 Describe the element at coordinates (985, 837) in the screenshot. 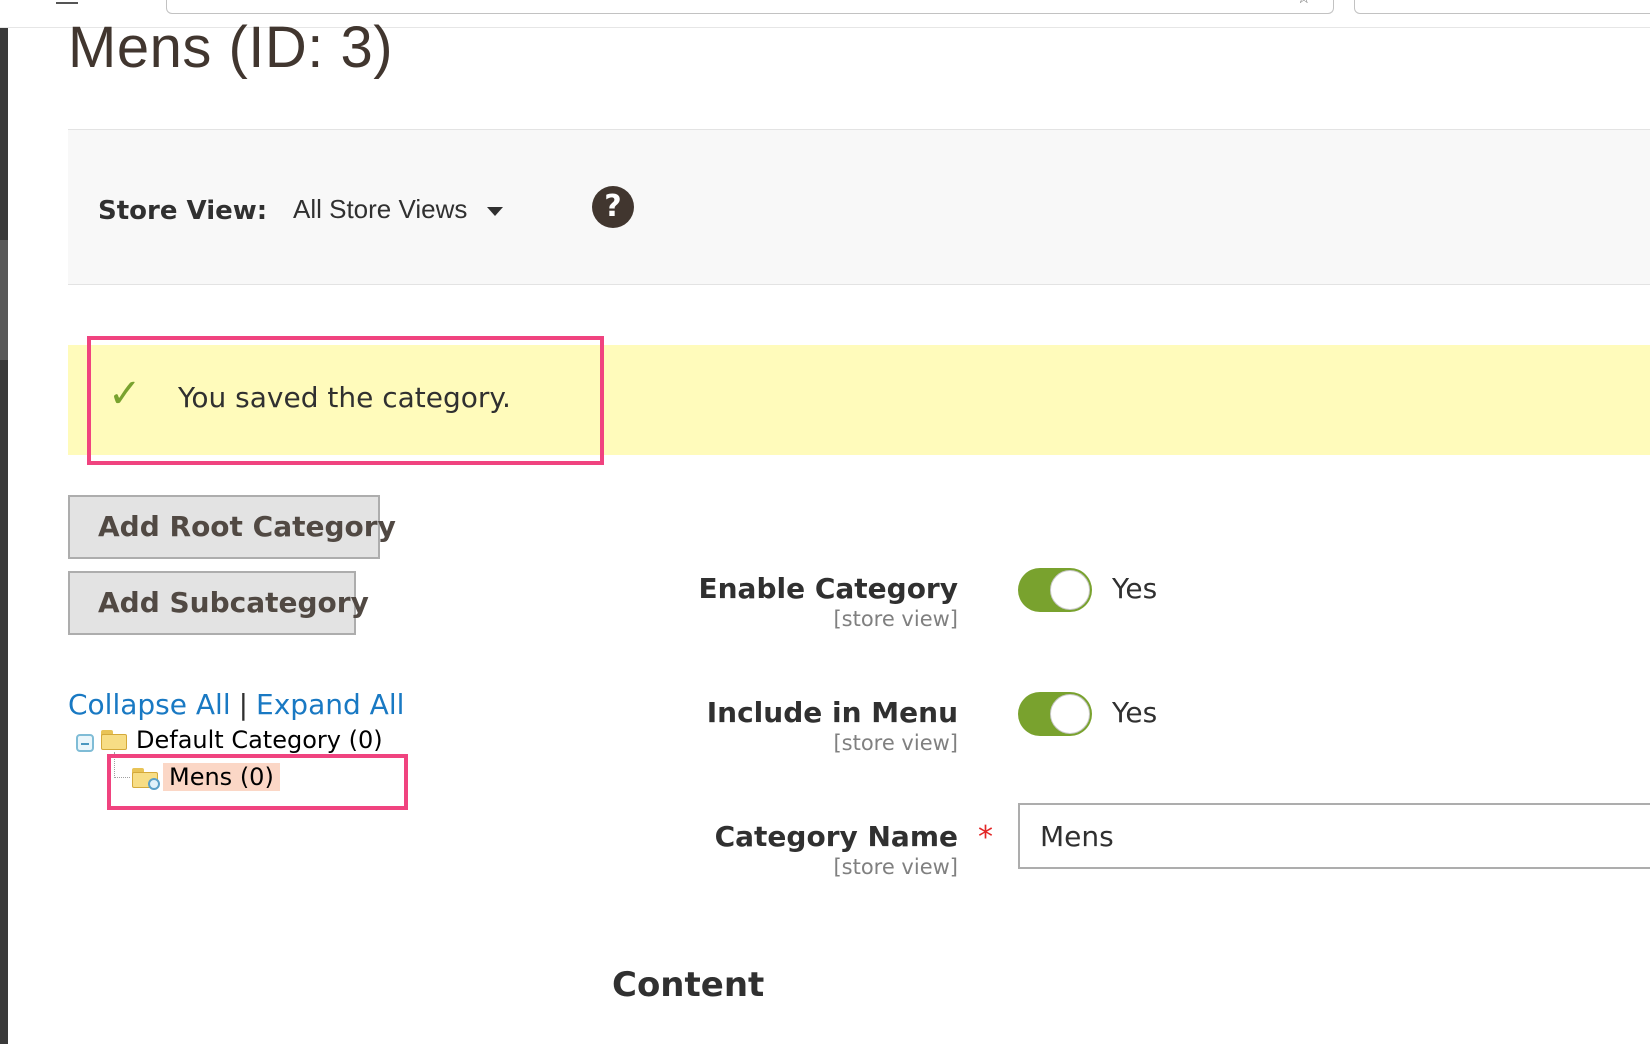

I see `required-asterisk: *` at that location.